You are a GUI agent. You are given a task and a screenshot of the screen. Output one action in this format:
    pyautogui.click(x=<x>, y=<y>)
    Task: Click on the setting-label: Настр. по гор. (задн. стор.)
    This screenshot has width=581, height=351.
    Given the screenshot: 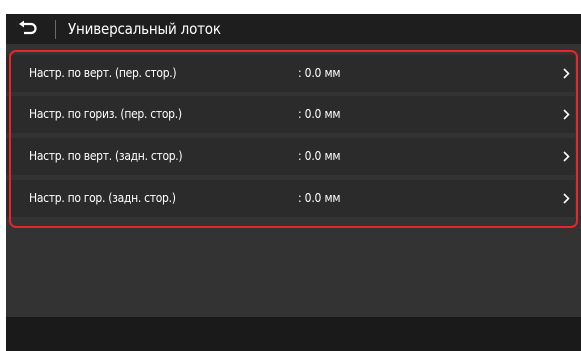 What is the action you would take?
    pyautogui.click(x=102, y=198)
    